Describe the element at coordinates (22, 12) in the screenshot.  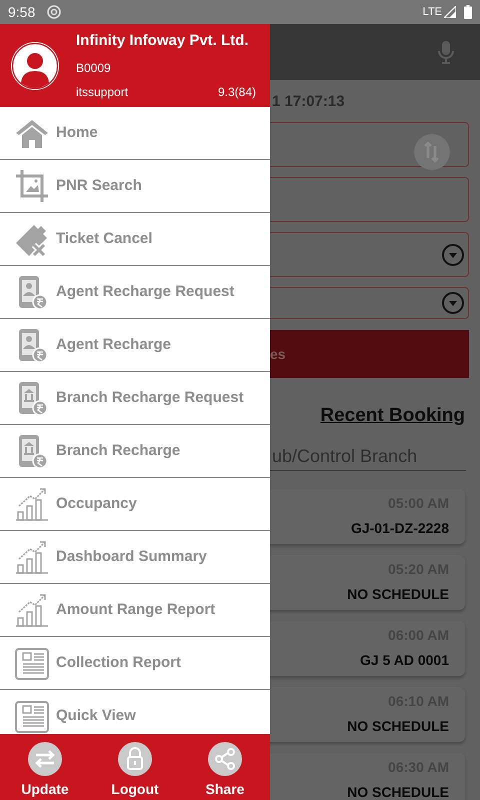
I see `status-time: 9:58` at that location.